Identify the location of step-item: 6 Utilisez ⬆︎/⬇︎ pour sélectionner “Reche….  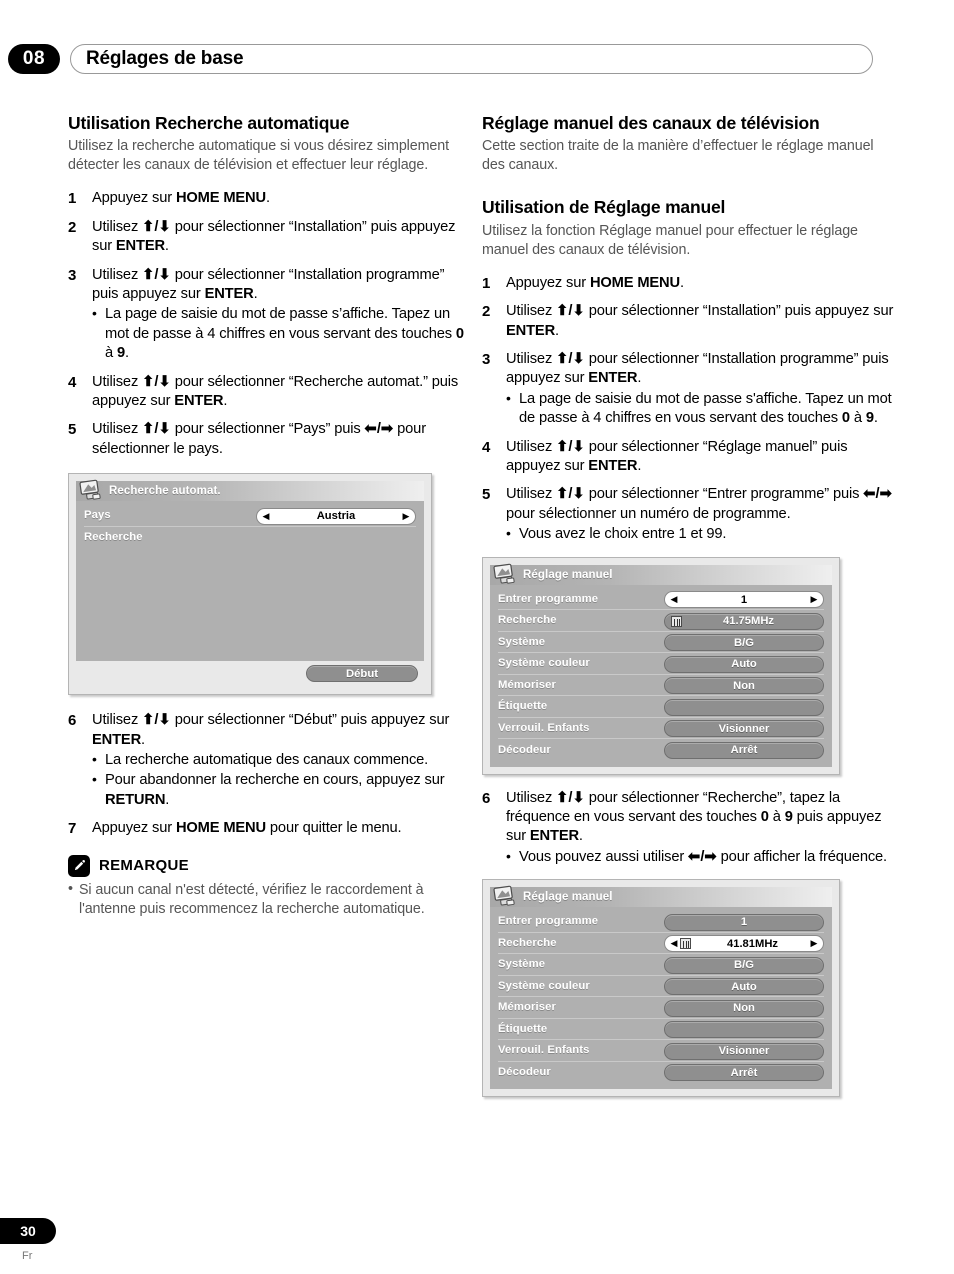
(688, 828).